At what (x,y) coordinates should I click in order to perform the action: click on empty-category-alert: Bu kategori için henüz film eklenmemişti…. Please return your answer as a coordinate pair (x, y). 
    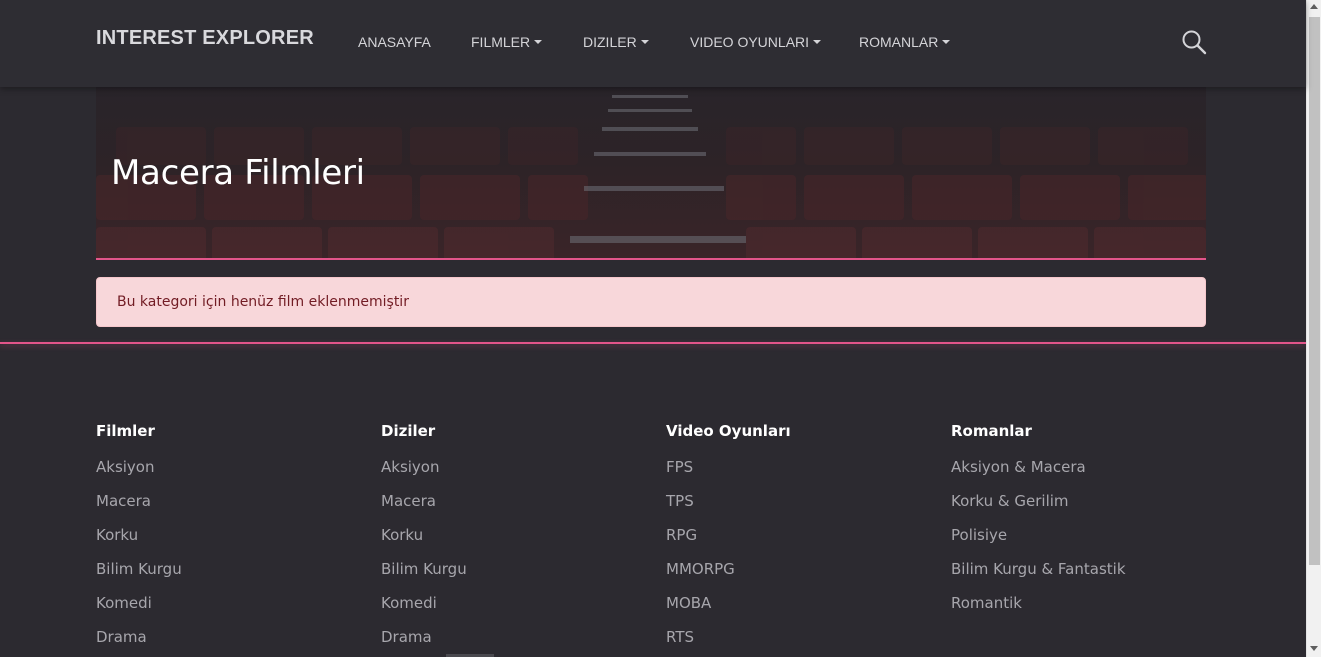
    Looking at the image, I should click on (651, 302).